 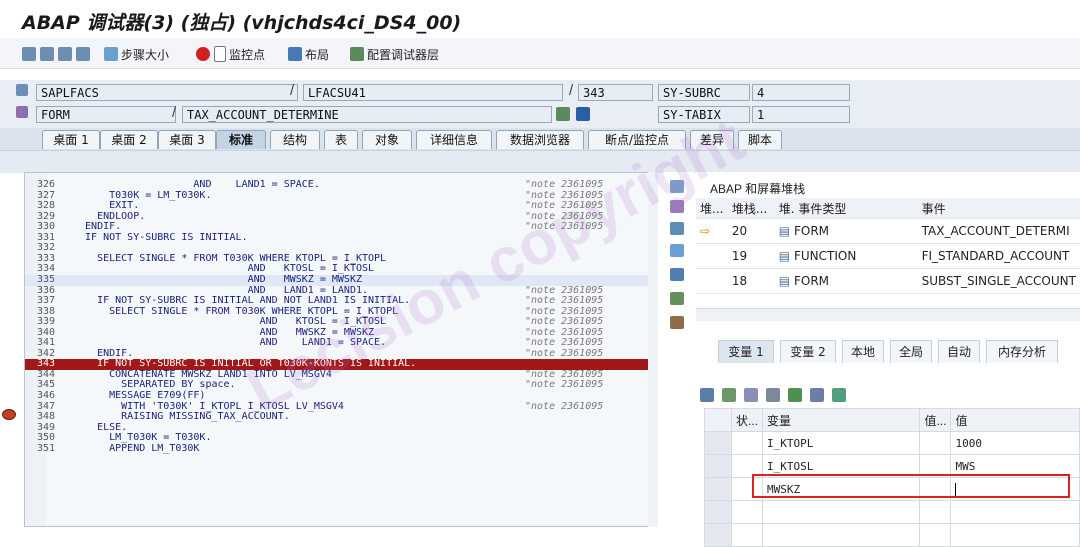 I want to click on continue-button, so click(x=84, y=54).